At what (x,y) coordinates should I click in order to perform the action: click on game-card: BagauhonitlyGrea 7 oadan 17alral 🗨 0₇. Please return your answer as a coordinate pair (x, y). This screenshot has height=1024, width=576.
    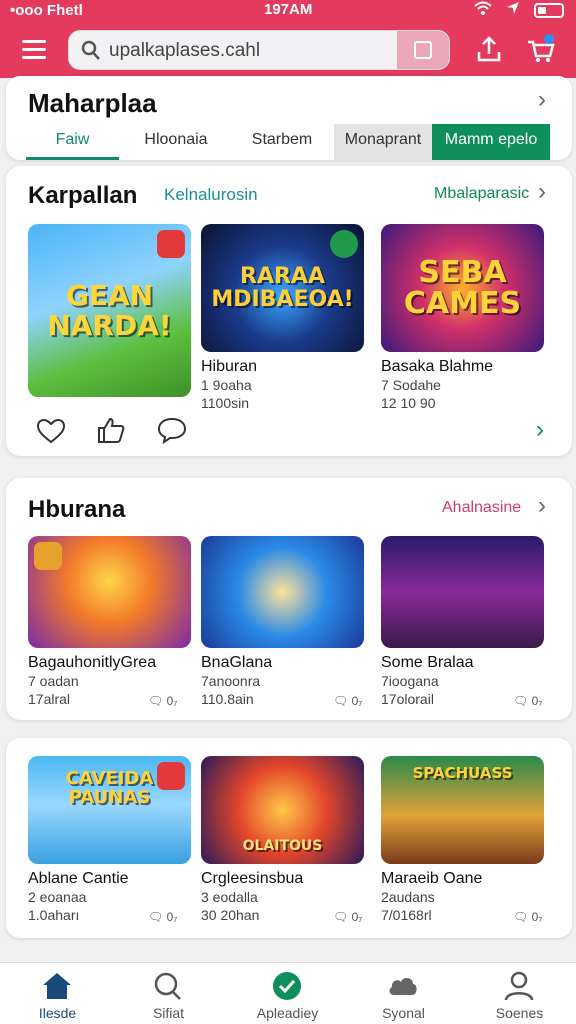
    Looking at the image, I should click on (109, 622).